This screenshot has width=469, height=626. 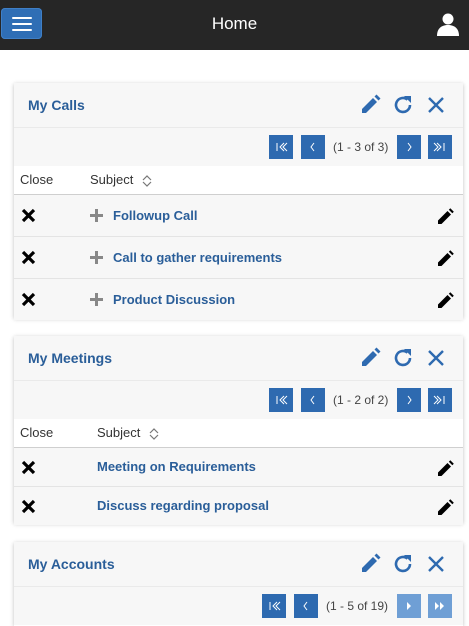 What do you see at coordinates (448, 24) in the screenshot?
I see `user-icon` at bounding box center [448, 24].